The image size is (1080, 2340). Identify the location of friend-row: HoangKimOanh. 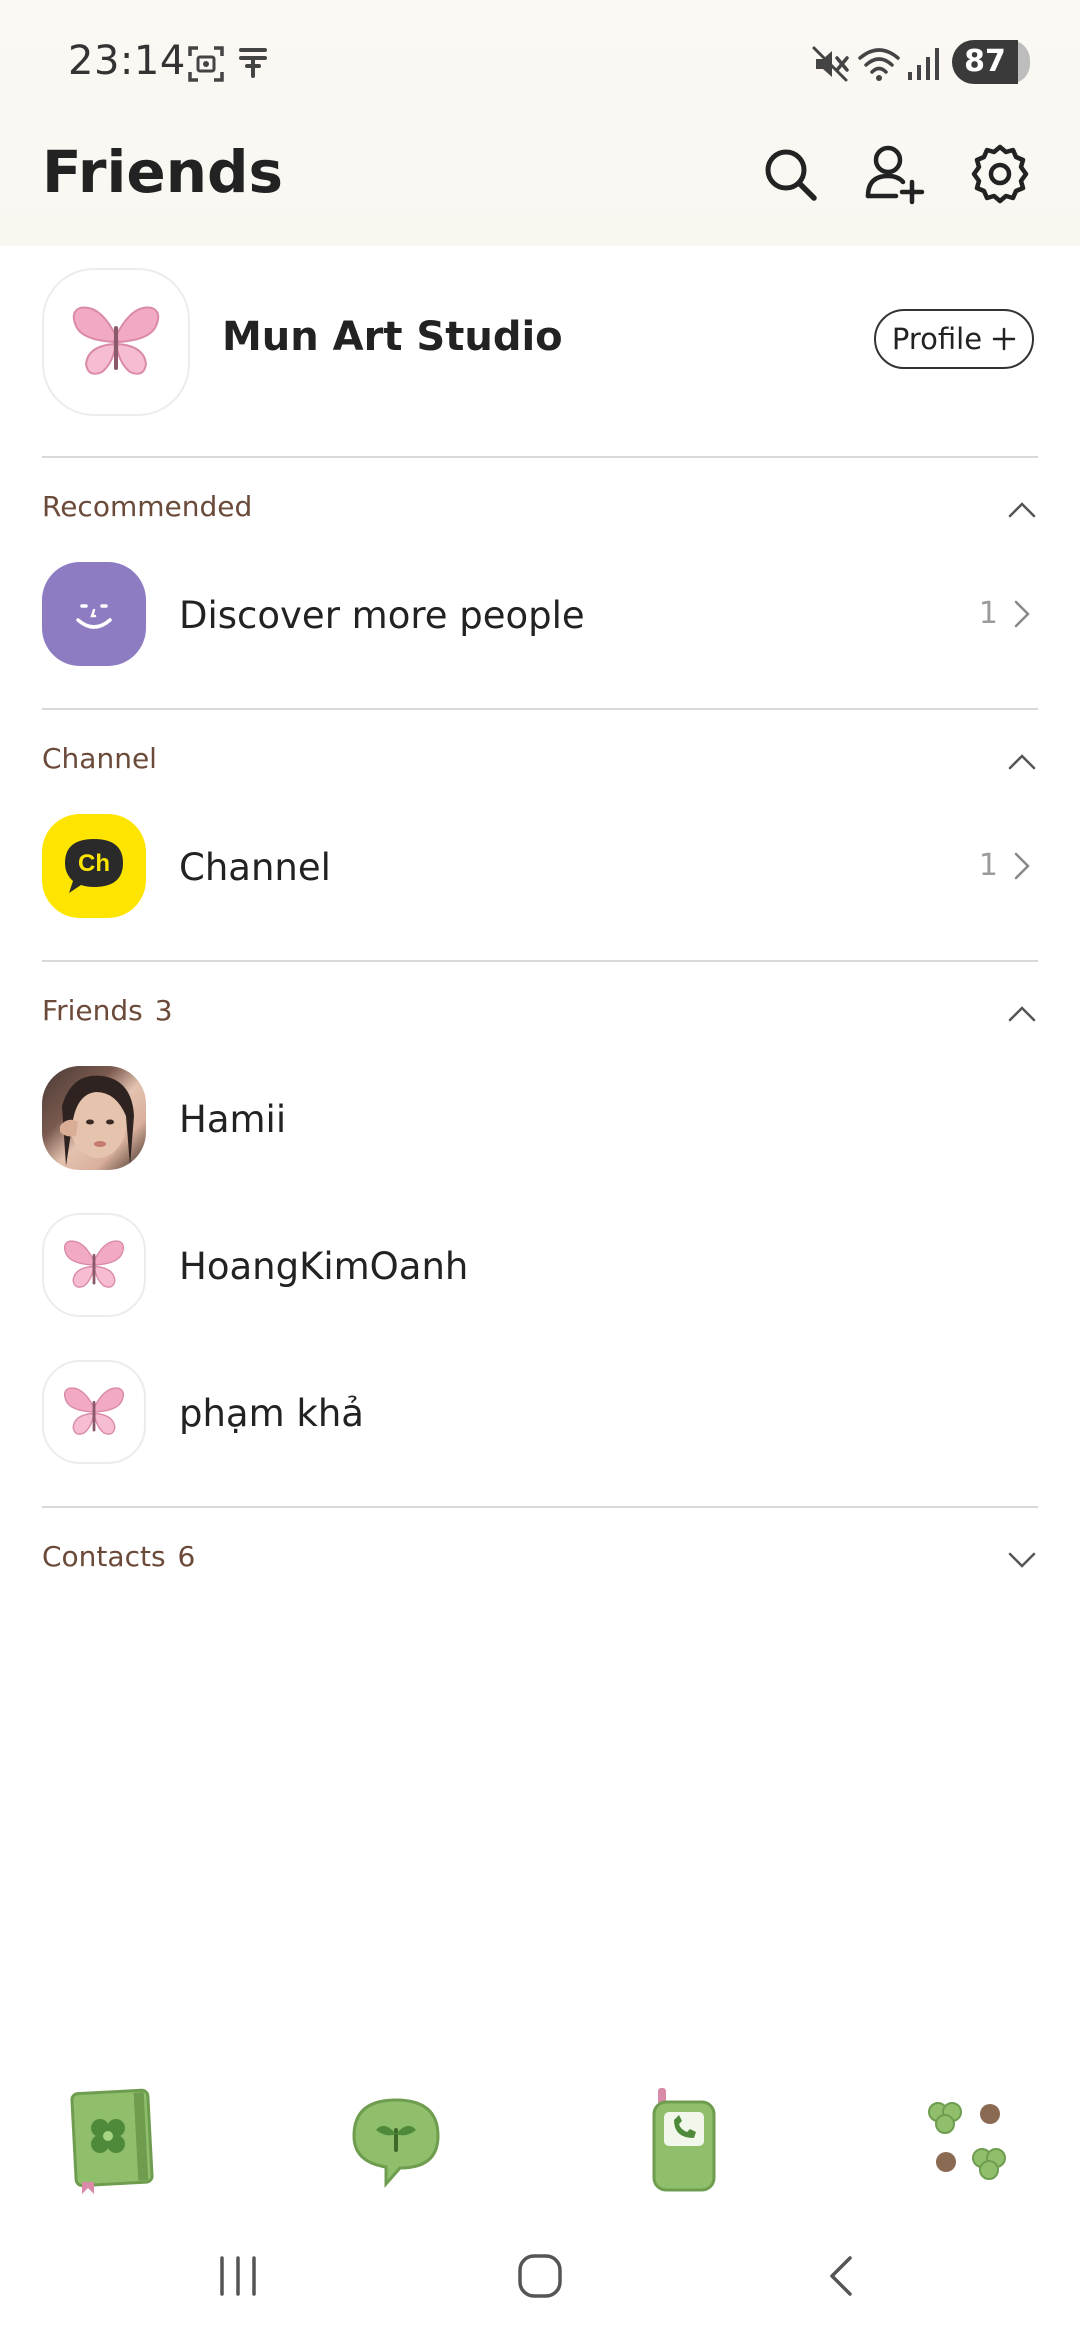
(540, 1265).